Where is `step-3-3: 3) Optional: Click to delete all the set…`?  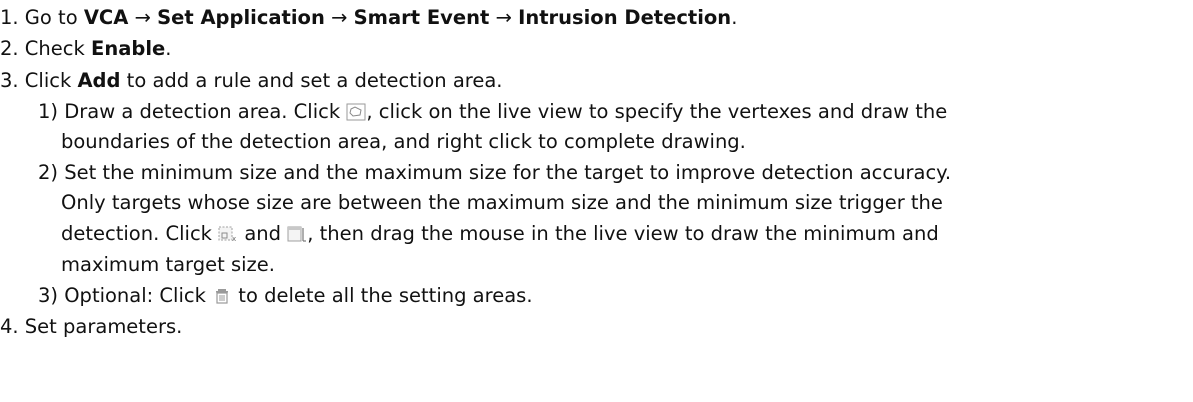 step-3-3: 3) Optional: Click to delete all the set… is located at coordinates (285, 296).